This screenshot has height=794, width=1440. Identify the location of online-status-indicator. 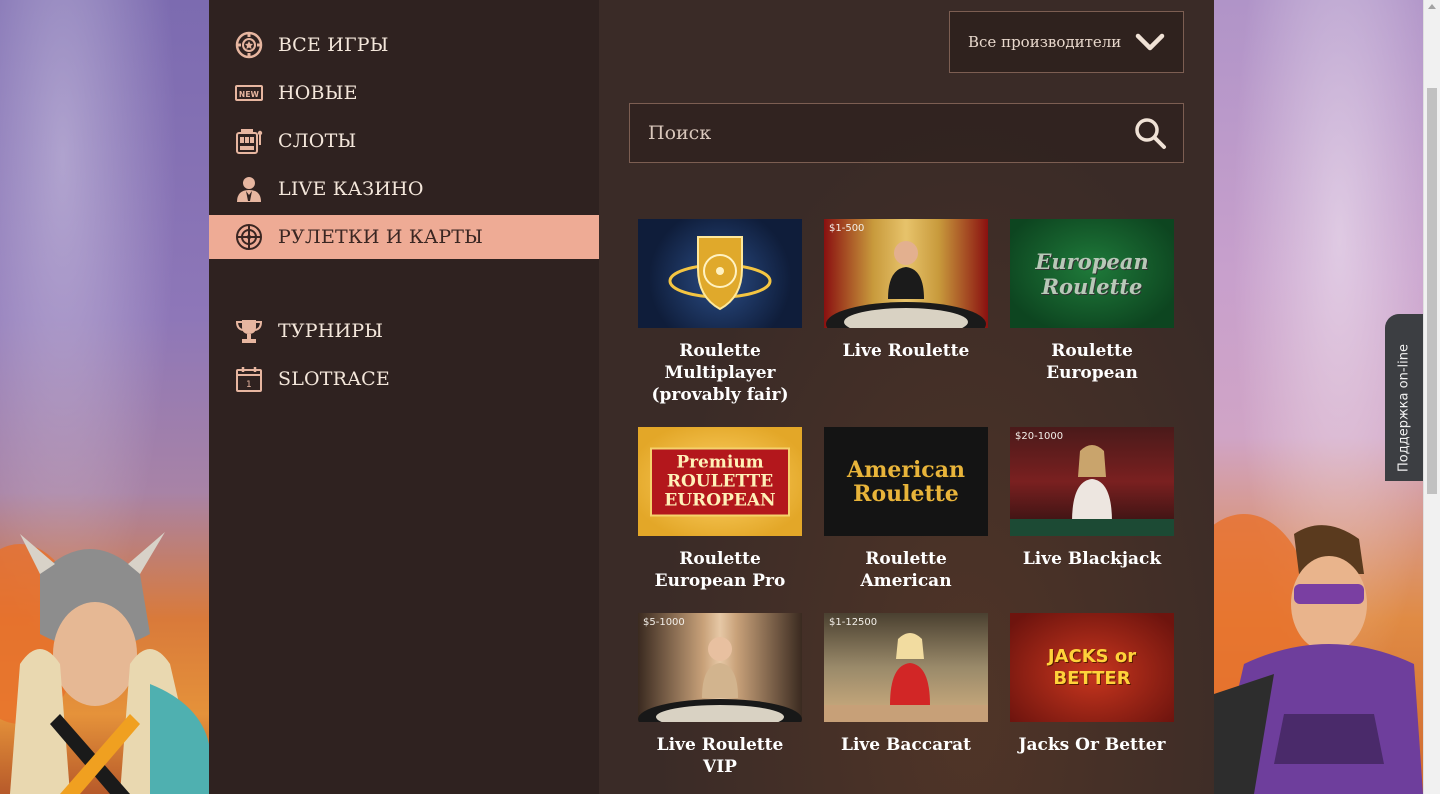
(1404, 325).